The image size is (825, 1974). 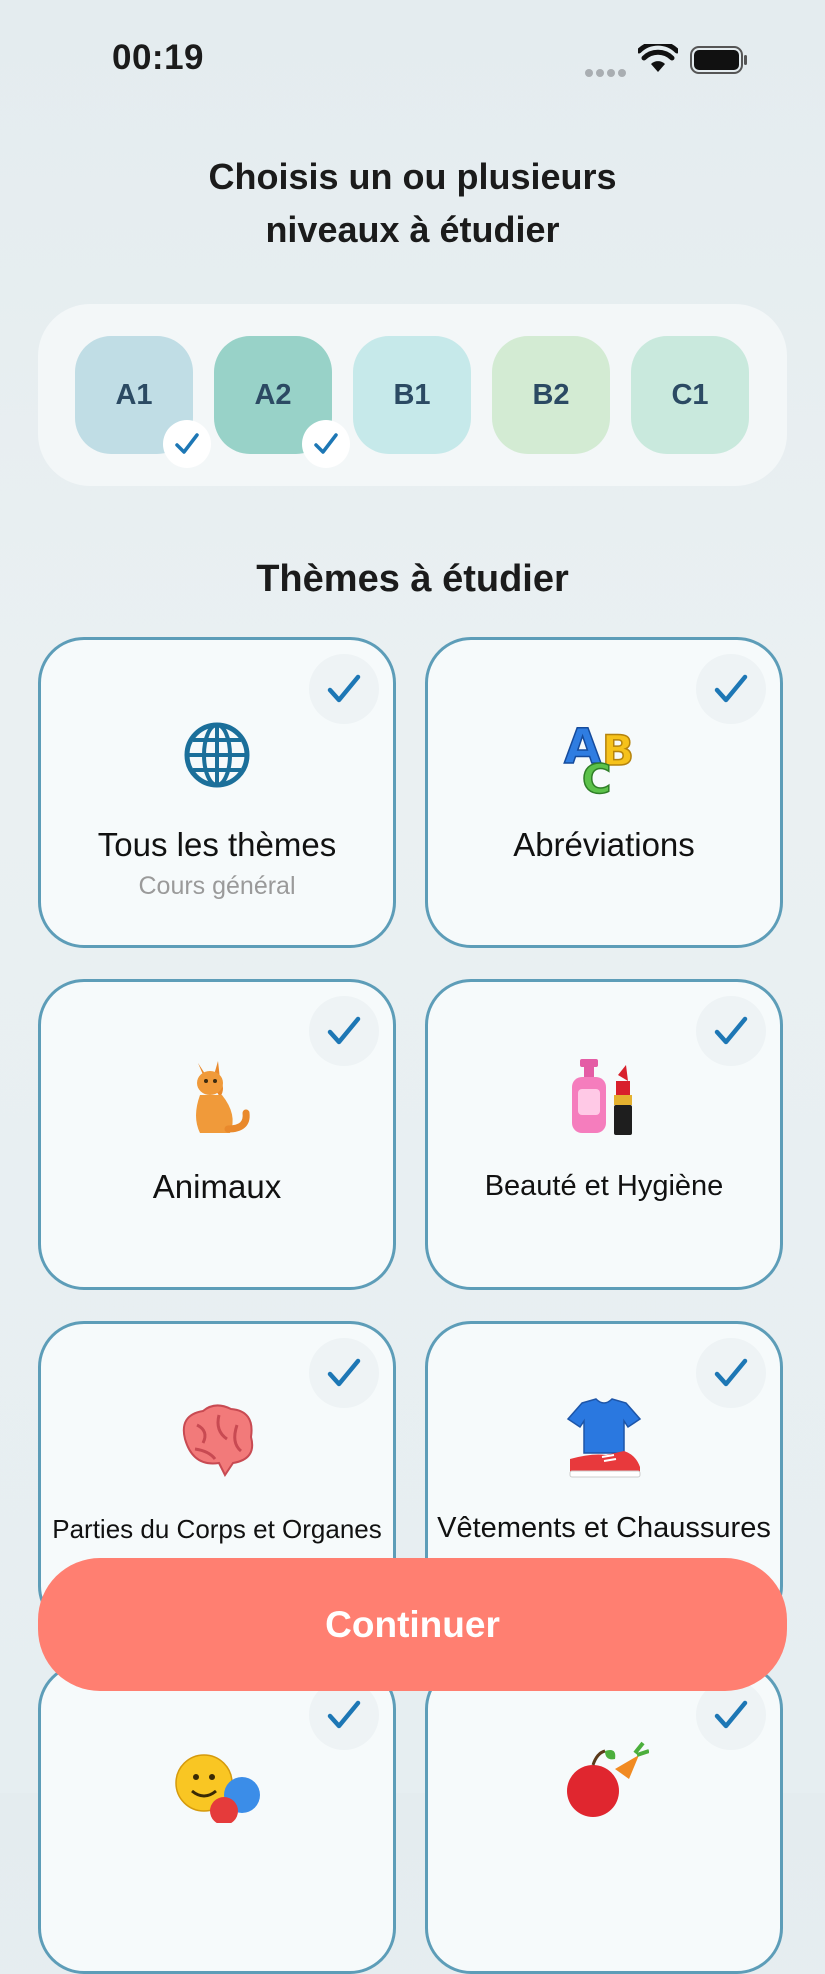 I want to click on theme-label: Tous les thèmes, so click(x=217, y=844).